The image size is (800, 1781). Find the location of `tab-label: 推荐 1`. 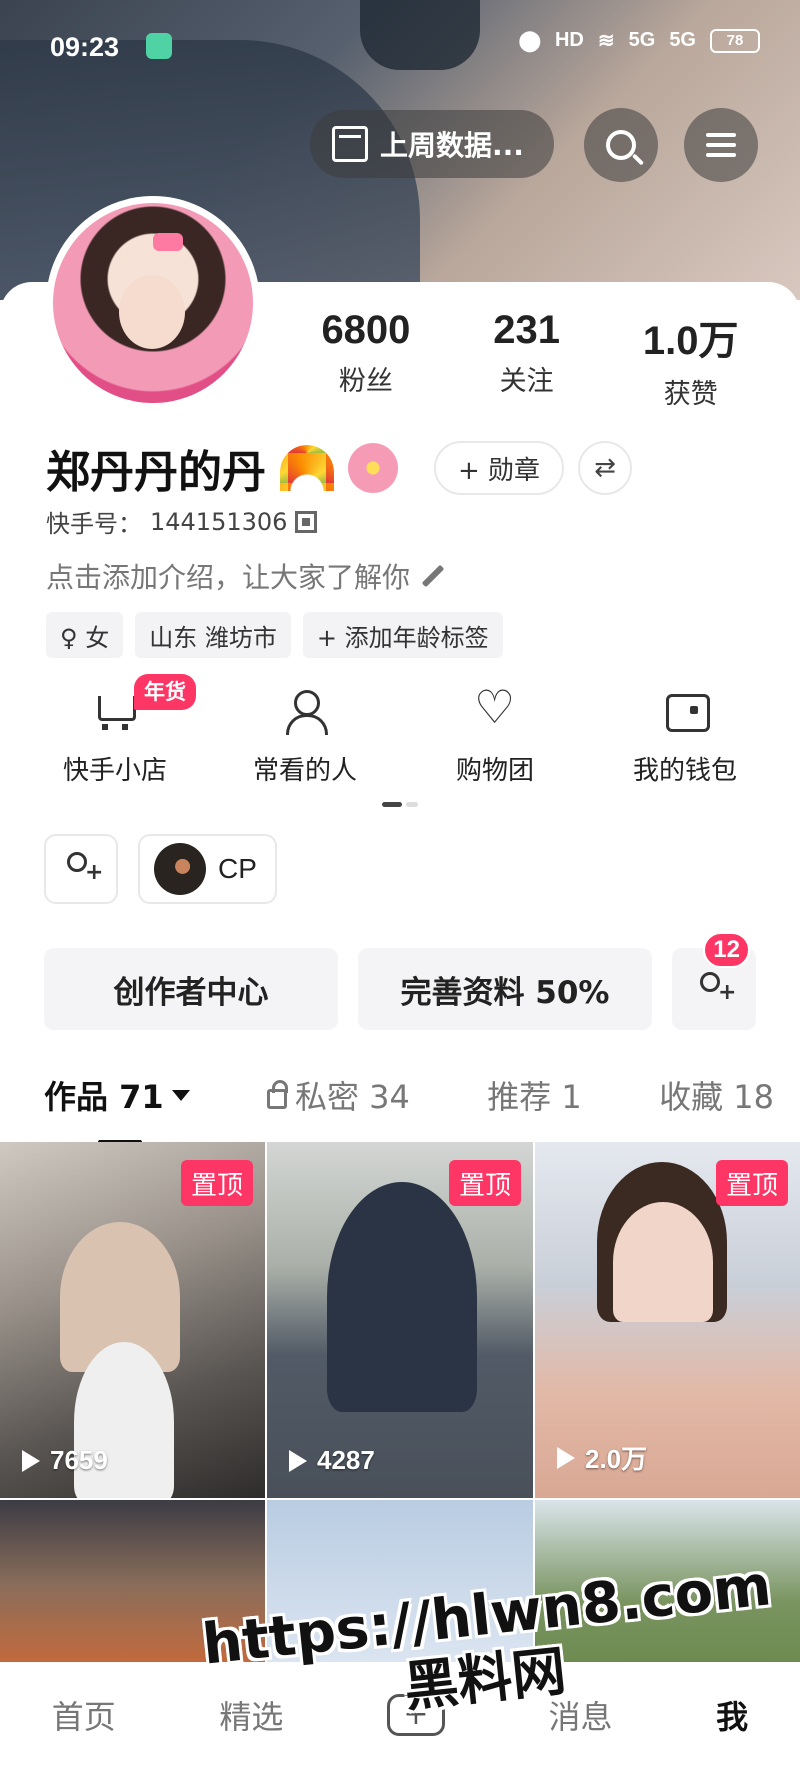

tab-label: 推荐 1 is located at coordinates (534, 1097).